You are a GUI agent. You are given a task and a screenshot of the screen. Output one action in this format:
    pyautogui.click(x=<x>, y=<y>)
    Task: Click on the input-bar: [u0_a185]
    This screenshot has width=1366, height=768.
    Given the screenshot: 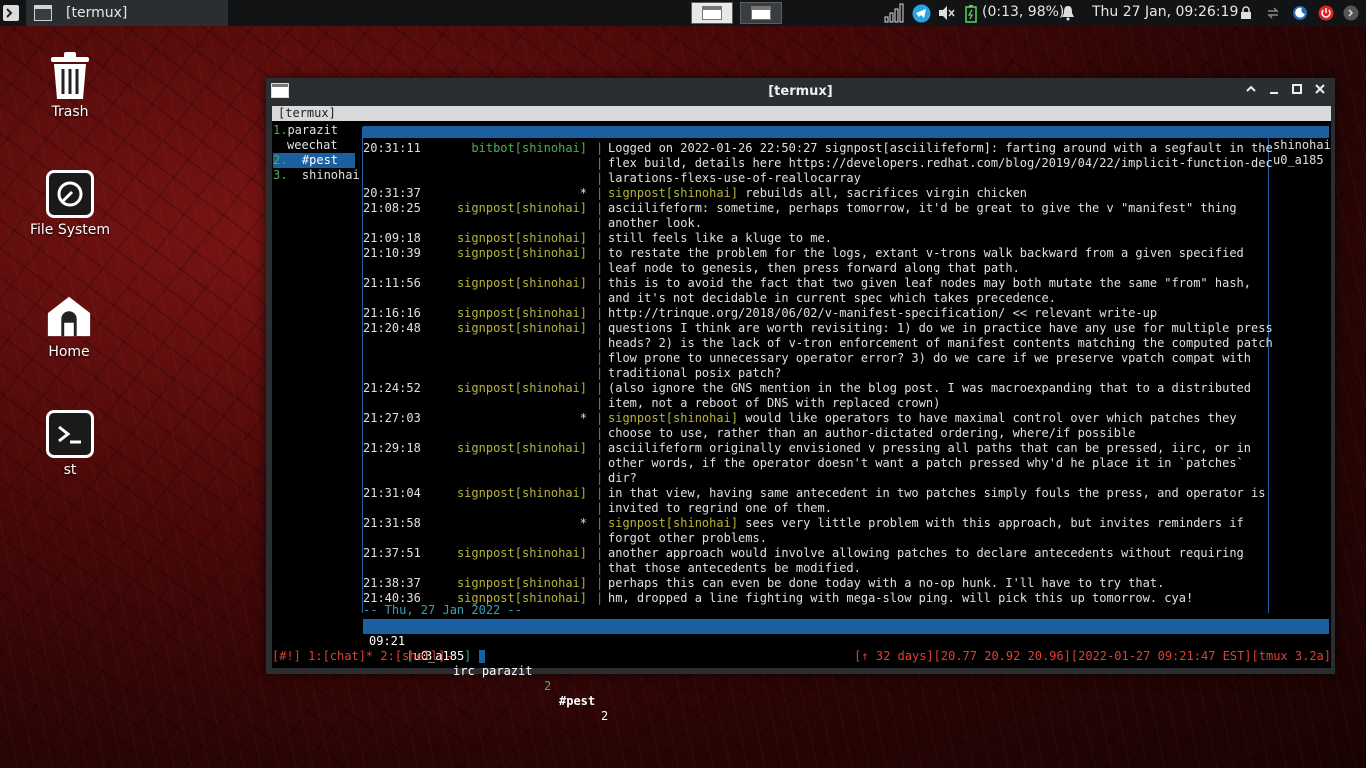 What is the action you would take?
    pyautogui.click(x=424, y=648)
    